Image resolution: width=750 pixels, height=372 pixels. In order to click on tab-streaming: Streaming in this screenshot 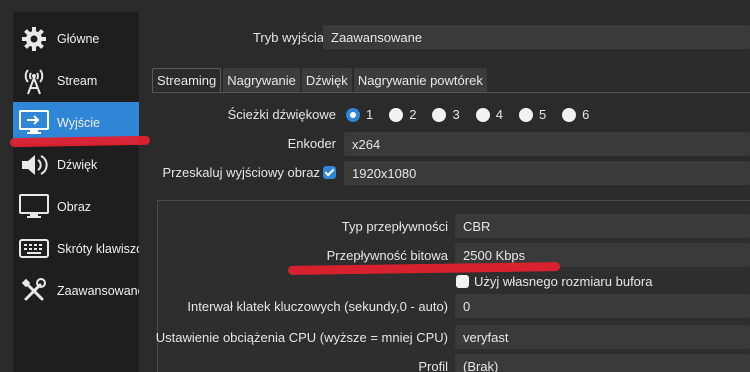, I will do `click(187, 80)`.